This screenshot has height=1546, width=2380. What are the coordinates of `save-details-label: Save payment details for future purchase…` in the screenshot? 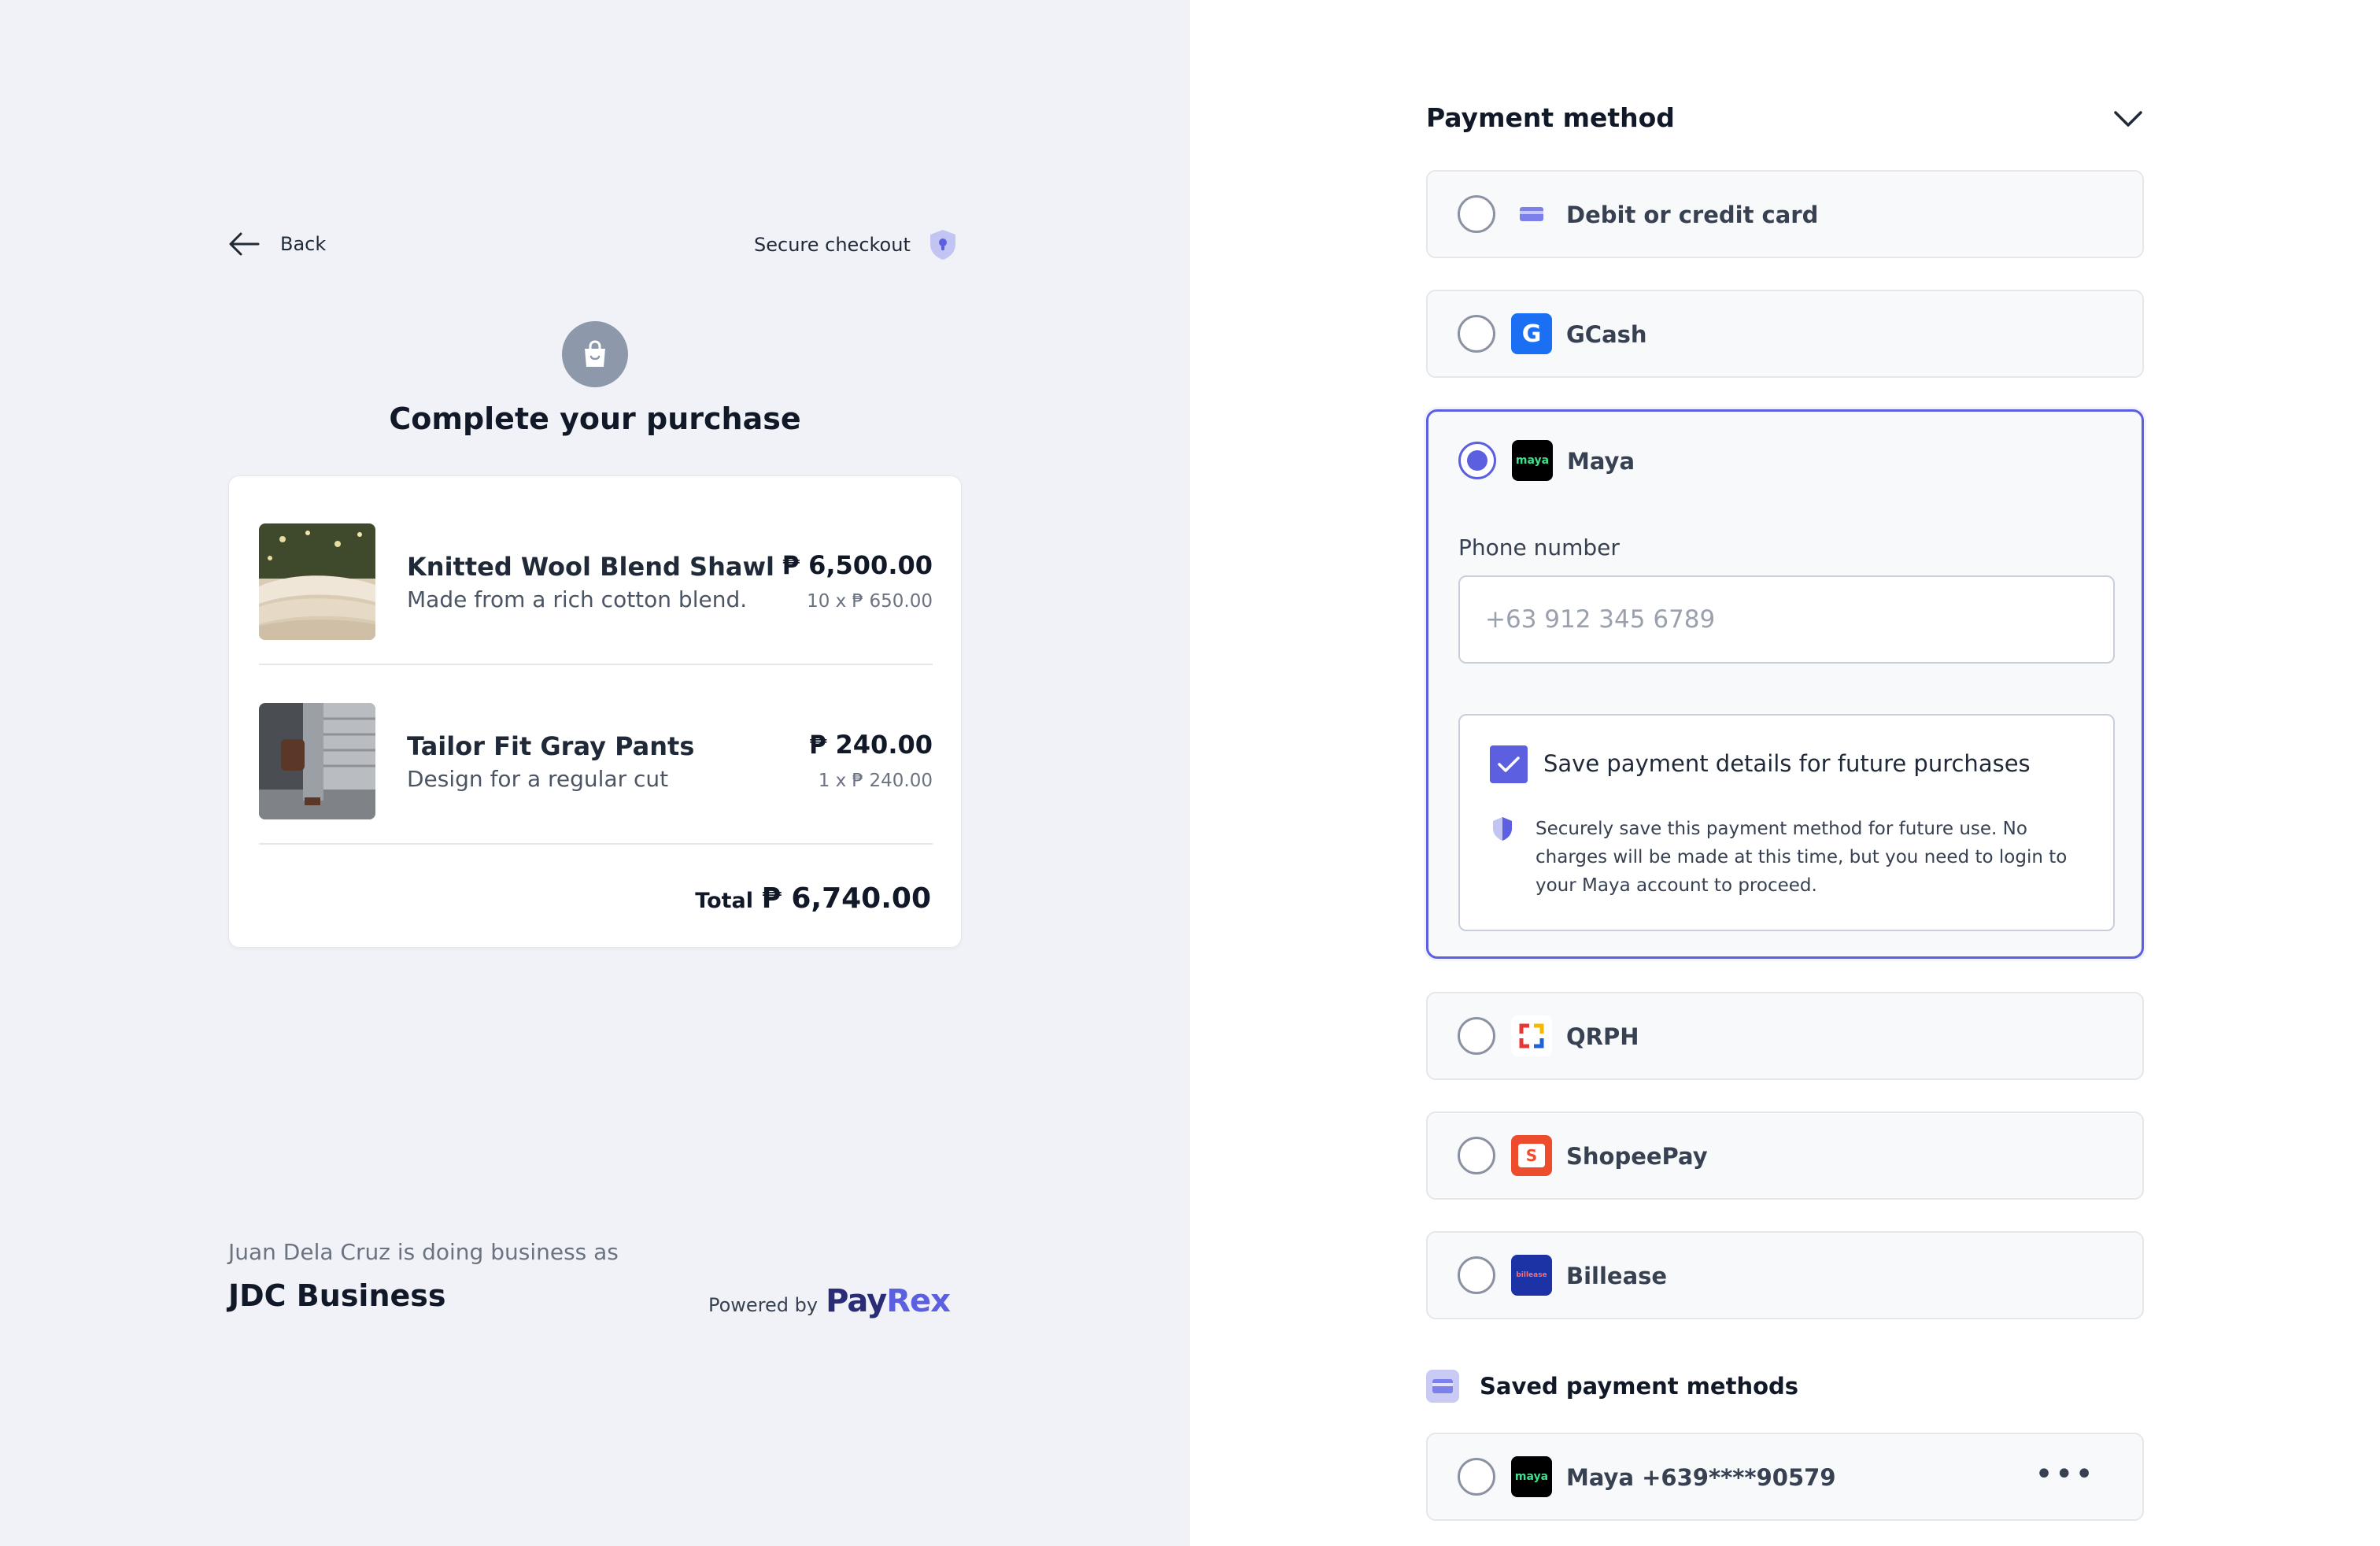 It's located at (1787, 763).